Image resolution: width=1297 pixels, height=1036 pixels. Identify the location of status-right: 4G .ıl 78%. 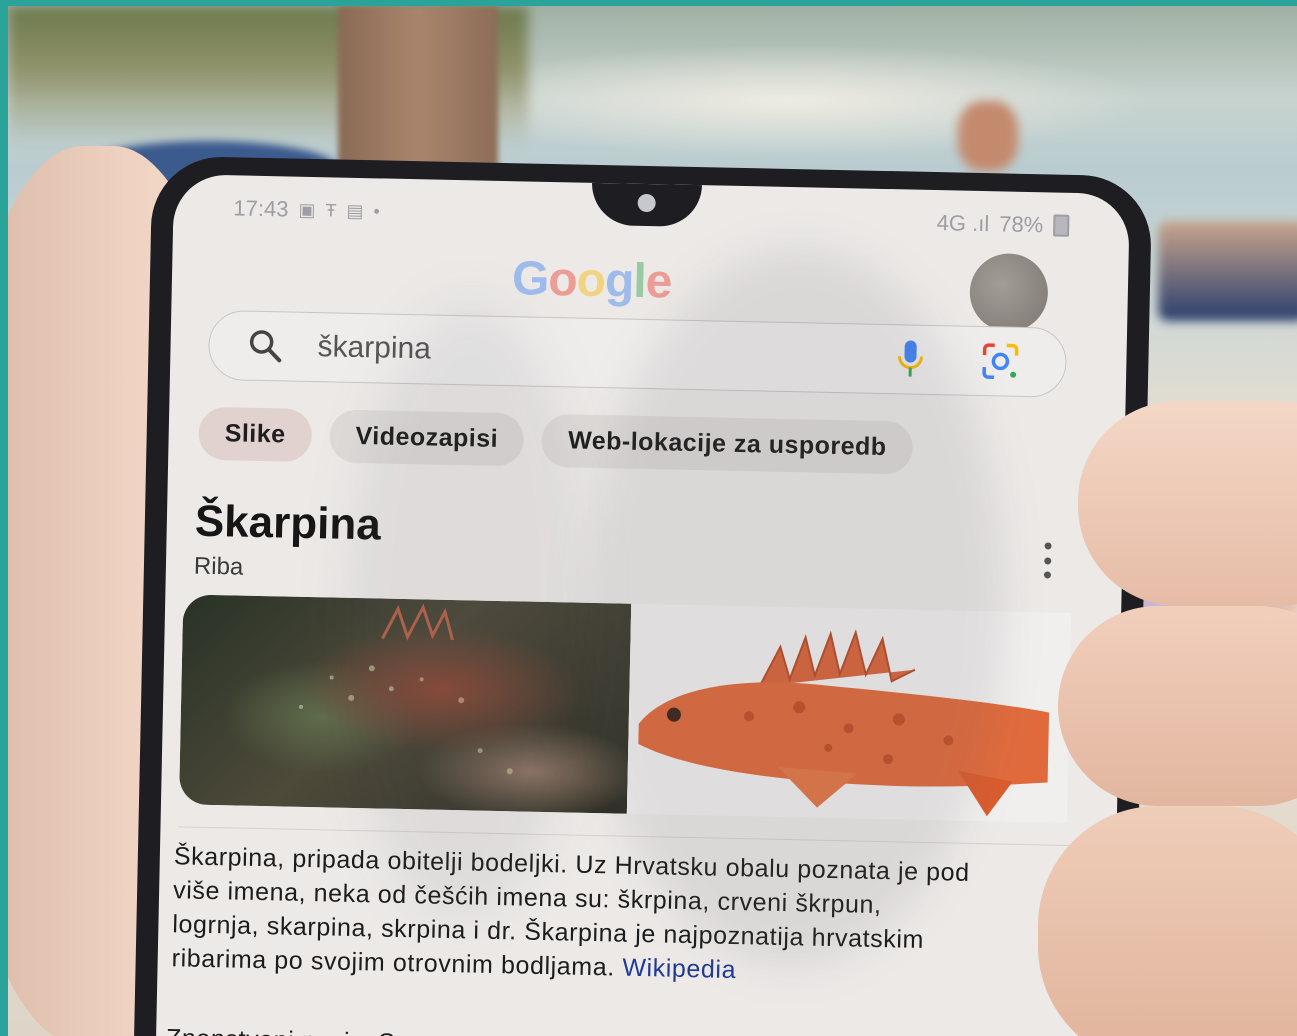
(1003, 224).